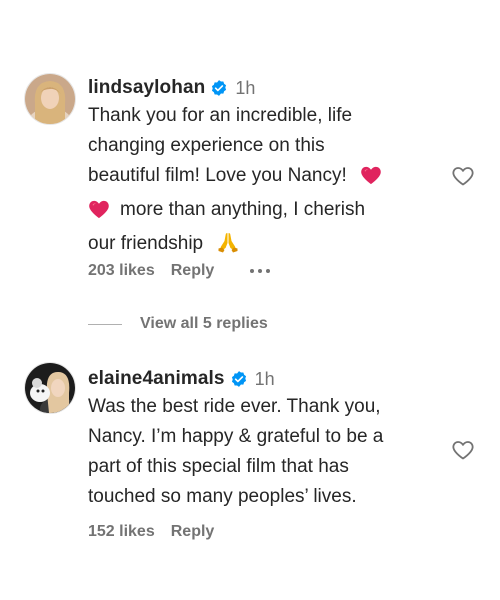 The height and width of the screenshot is (600, 500). I want to click on comment-header: elaine4animals 1h, so click(181, 379).